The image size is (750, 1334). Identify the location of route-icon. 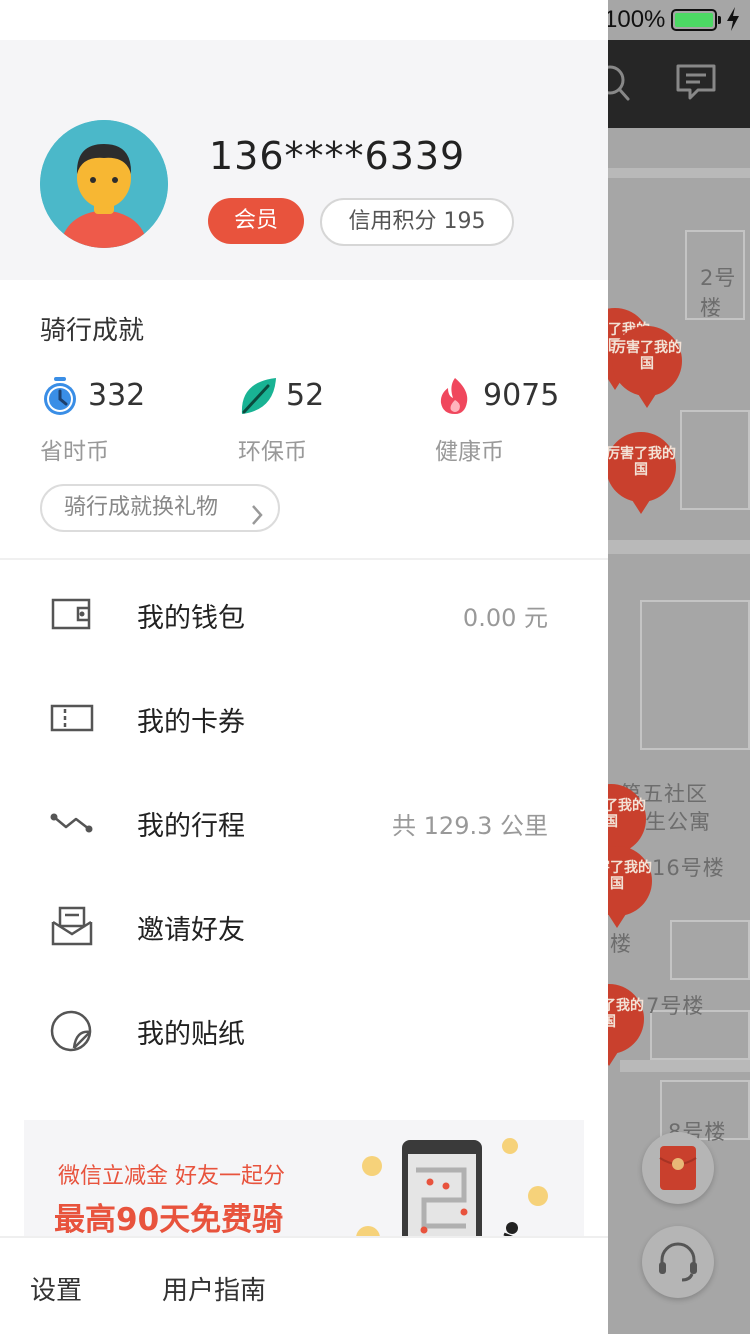
(72, 822).